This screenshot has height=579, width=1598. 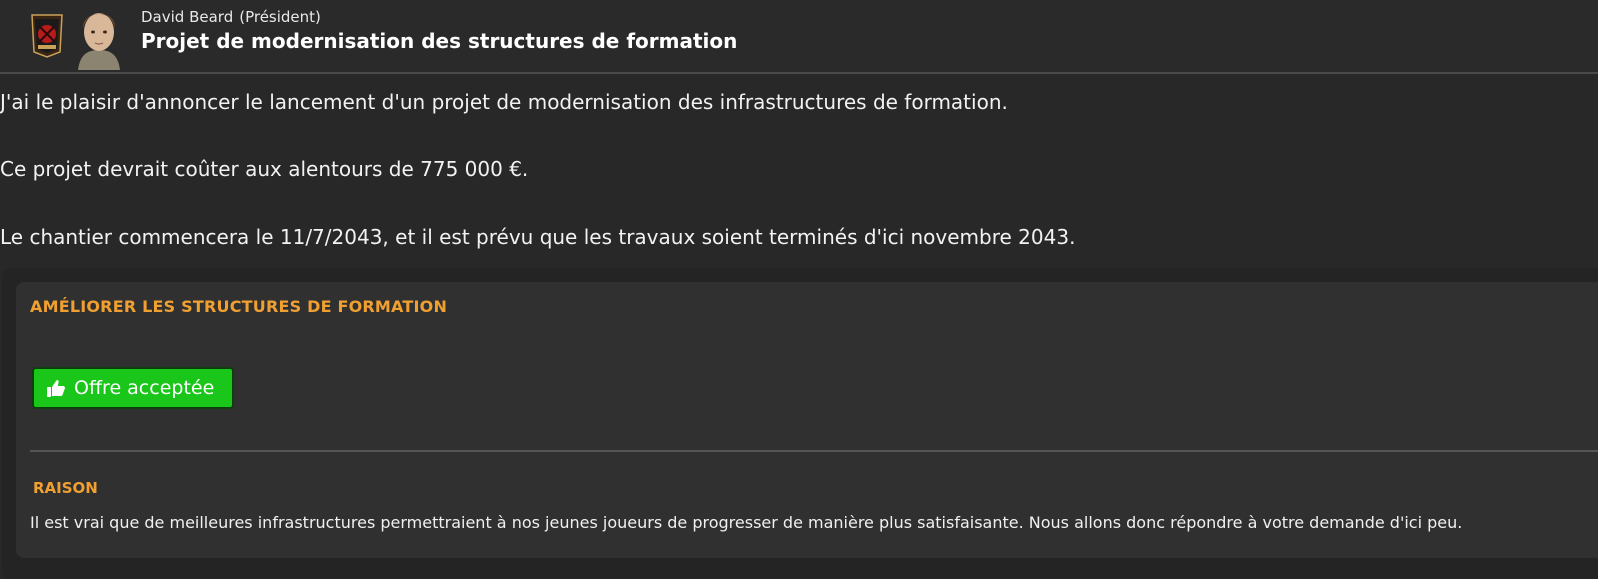 What do you see at coordinates (99, 36) in the screenshot?
I see `president-avatar` at bounding box center [99, 36].